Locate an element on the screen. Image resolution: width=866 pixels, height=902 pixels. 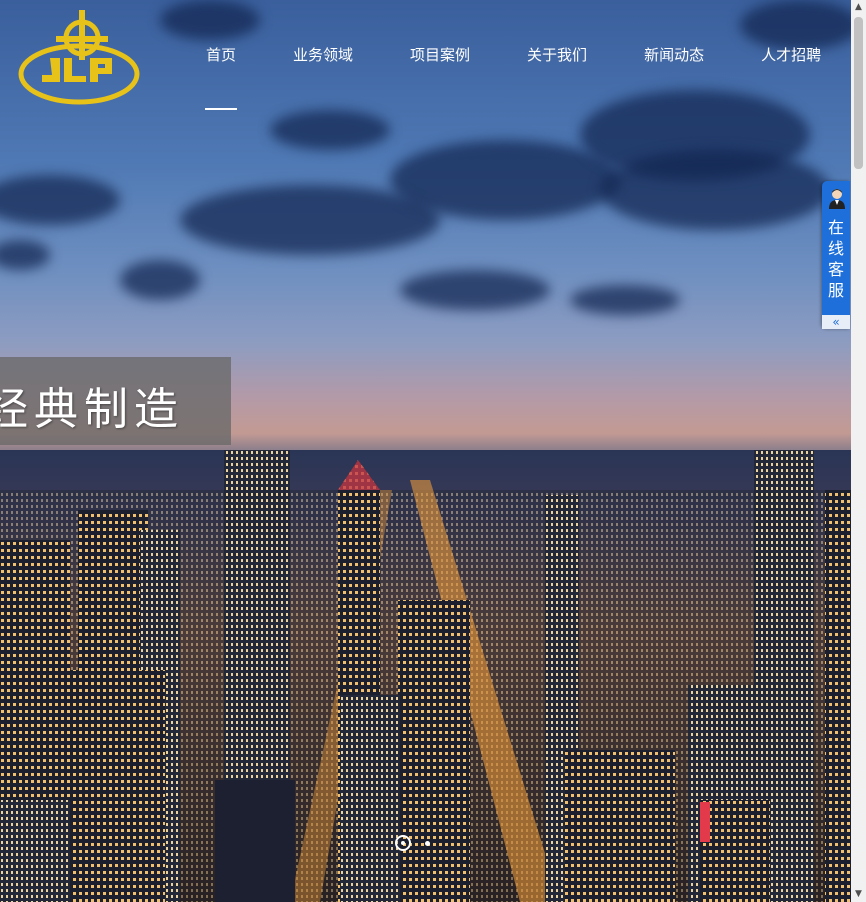
scroll-down-icon: ▼ is located at coordinates (858, 894).